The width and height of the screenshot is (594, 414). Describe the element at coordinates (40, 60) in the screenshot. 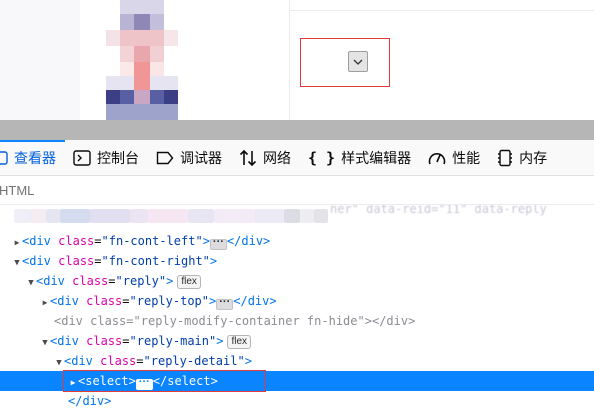

I see `left-column-background` at that location.